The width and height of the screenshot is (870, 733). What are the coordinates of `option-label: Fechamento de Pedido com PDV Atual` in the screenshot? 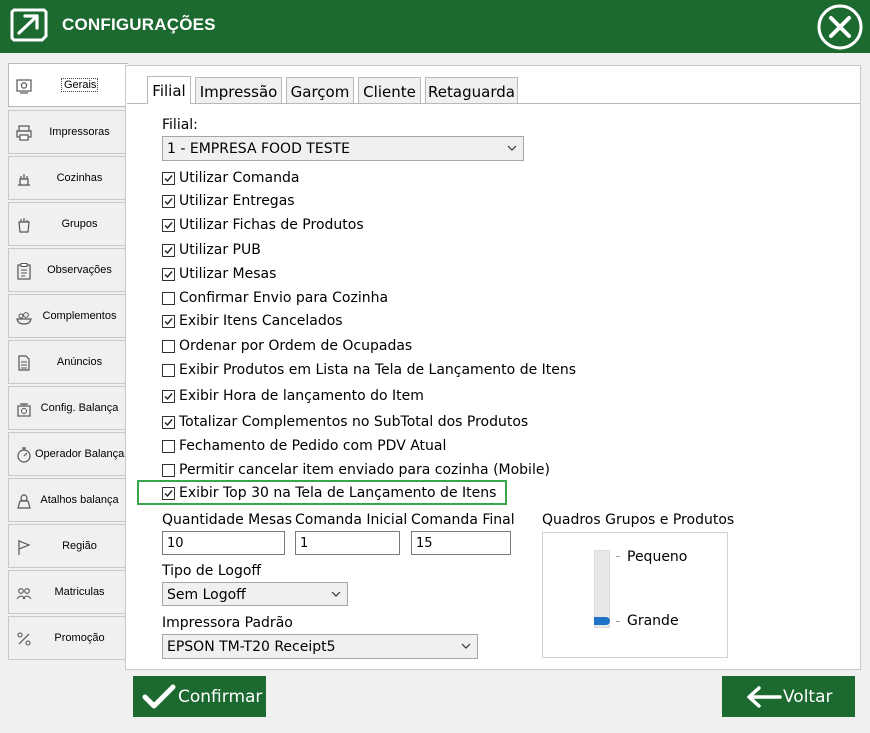 It's located at (313, 446).